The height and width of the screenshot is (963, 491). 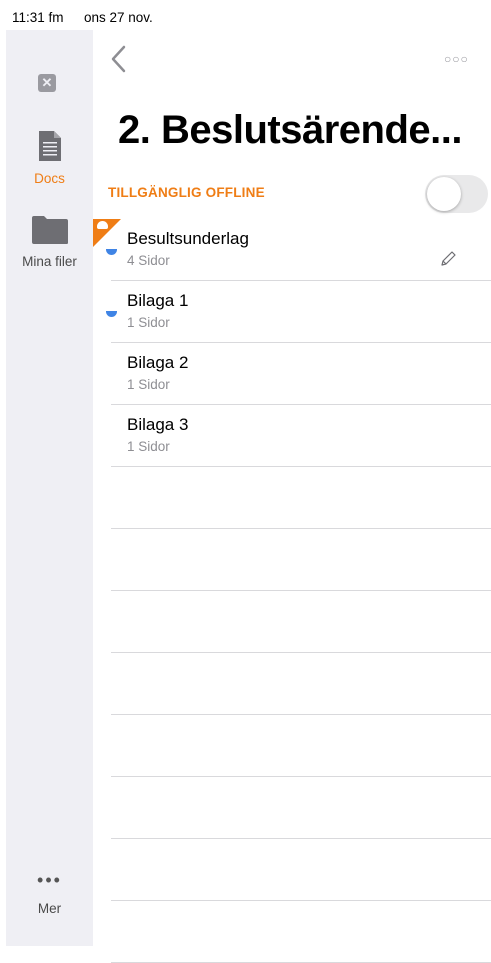 What do you see at coordinates (49, 908) in the screenshot?
I see `sidebar-item-label: Mer` at bounding box center [49, 908].